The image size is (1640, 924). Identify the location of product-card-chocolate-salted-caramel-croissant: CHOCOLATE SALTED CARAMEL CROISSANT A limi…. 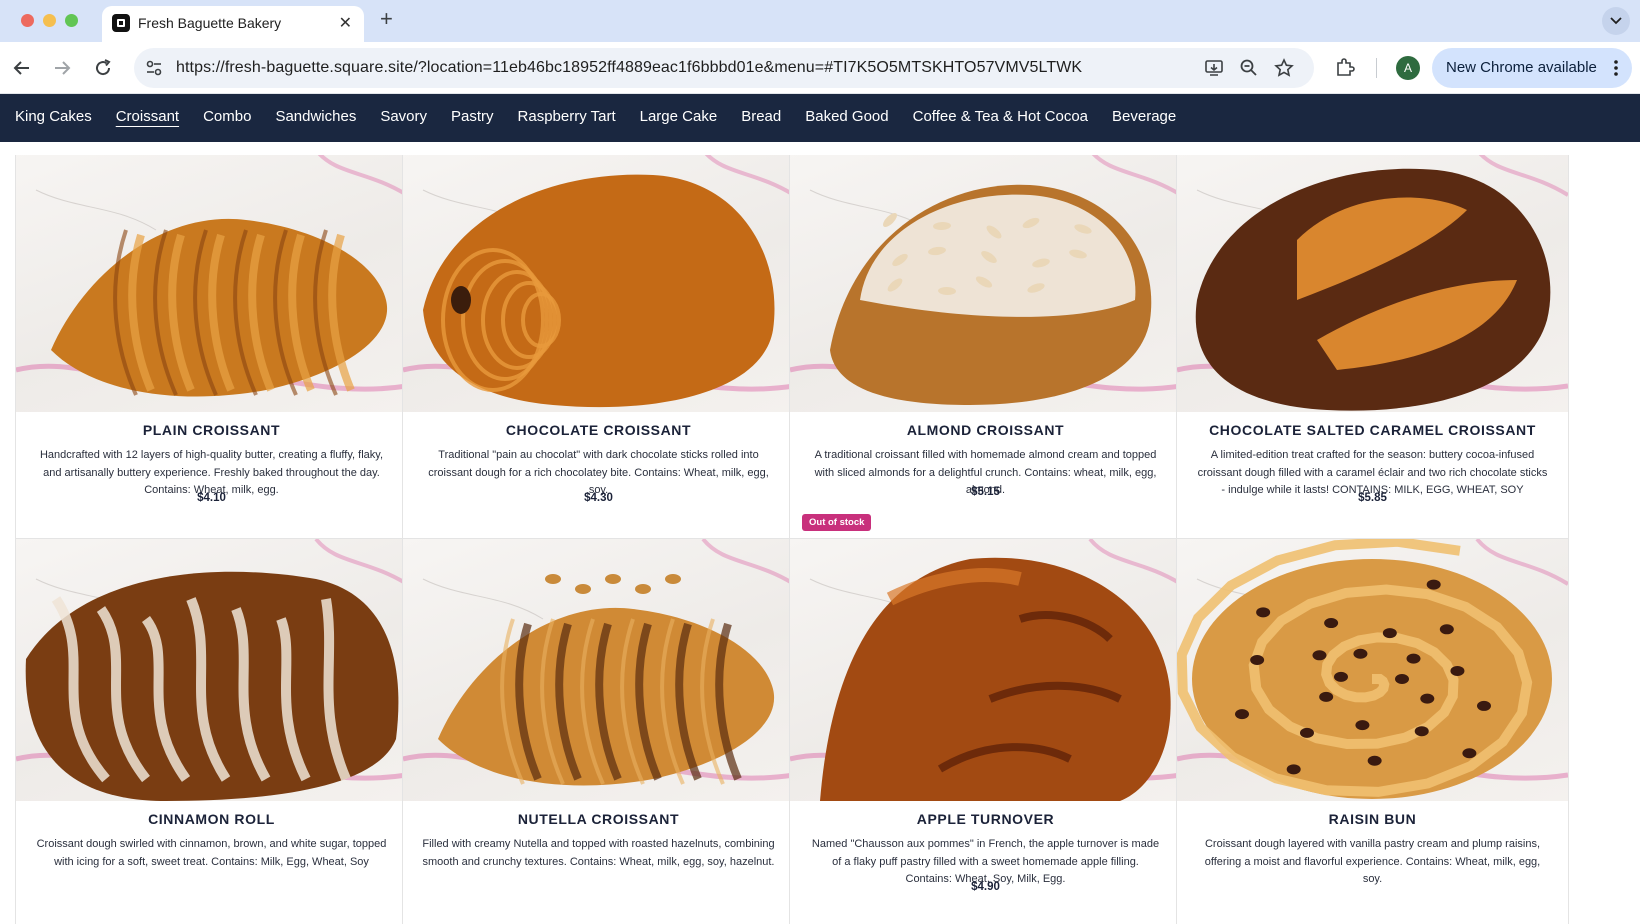
(1372, 350).